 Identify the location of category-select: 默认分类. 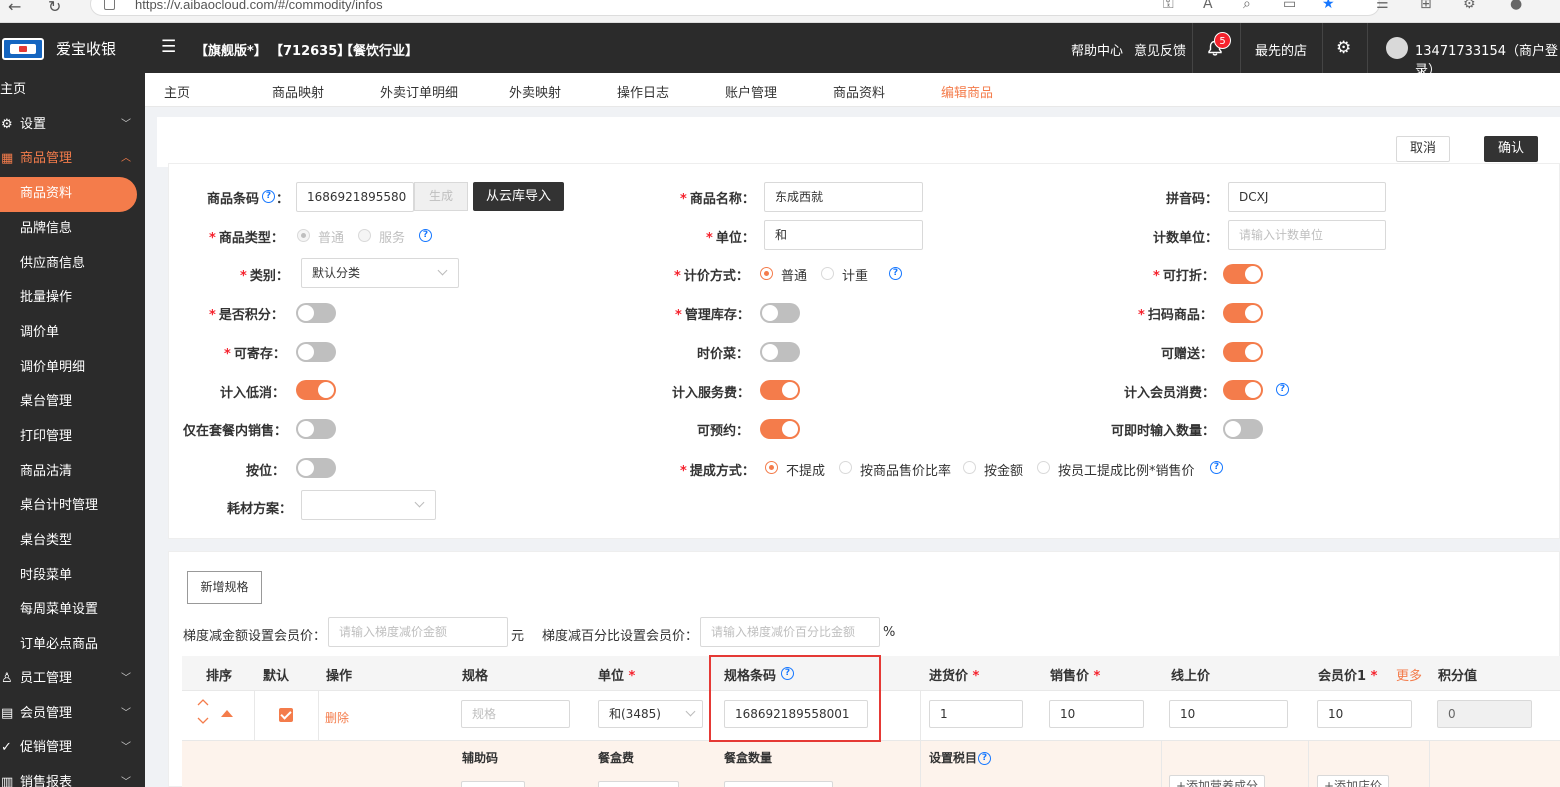
(380, 273).